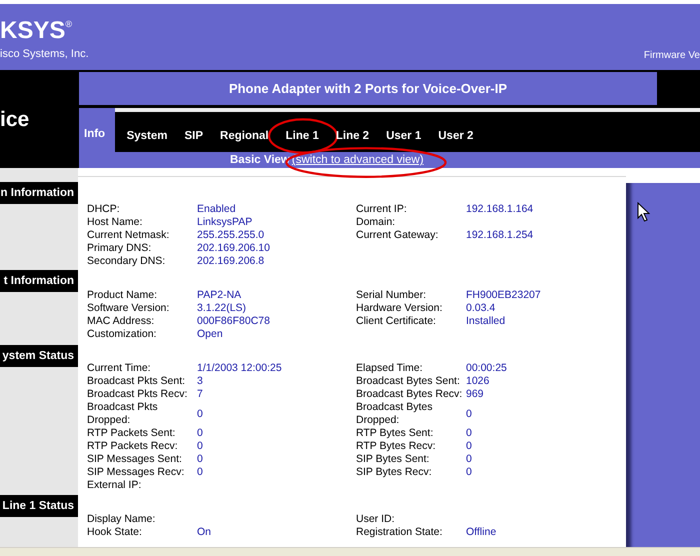 The image size is (700, 556). I want to click on field-label: RTP Bytes Sent:, so click(395, 433).